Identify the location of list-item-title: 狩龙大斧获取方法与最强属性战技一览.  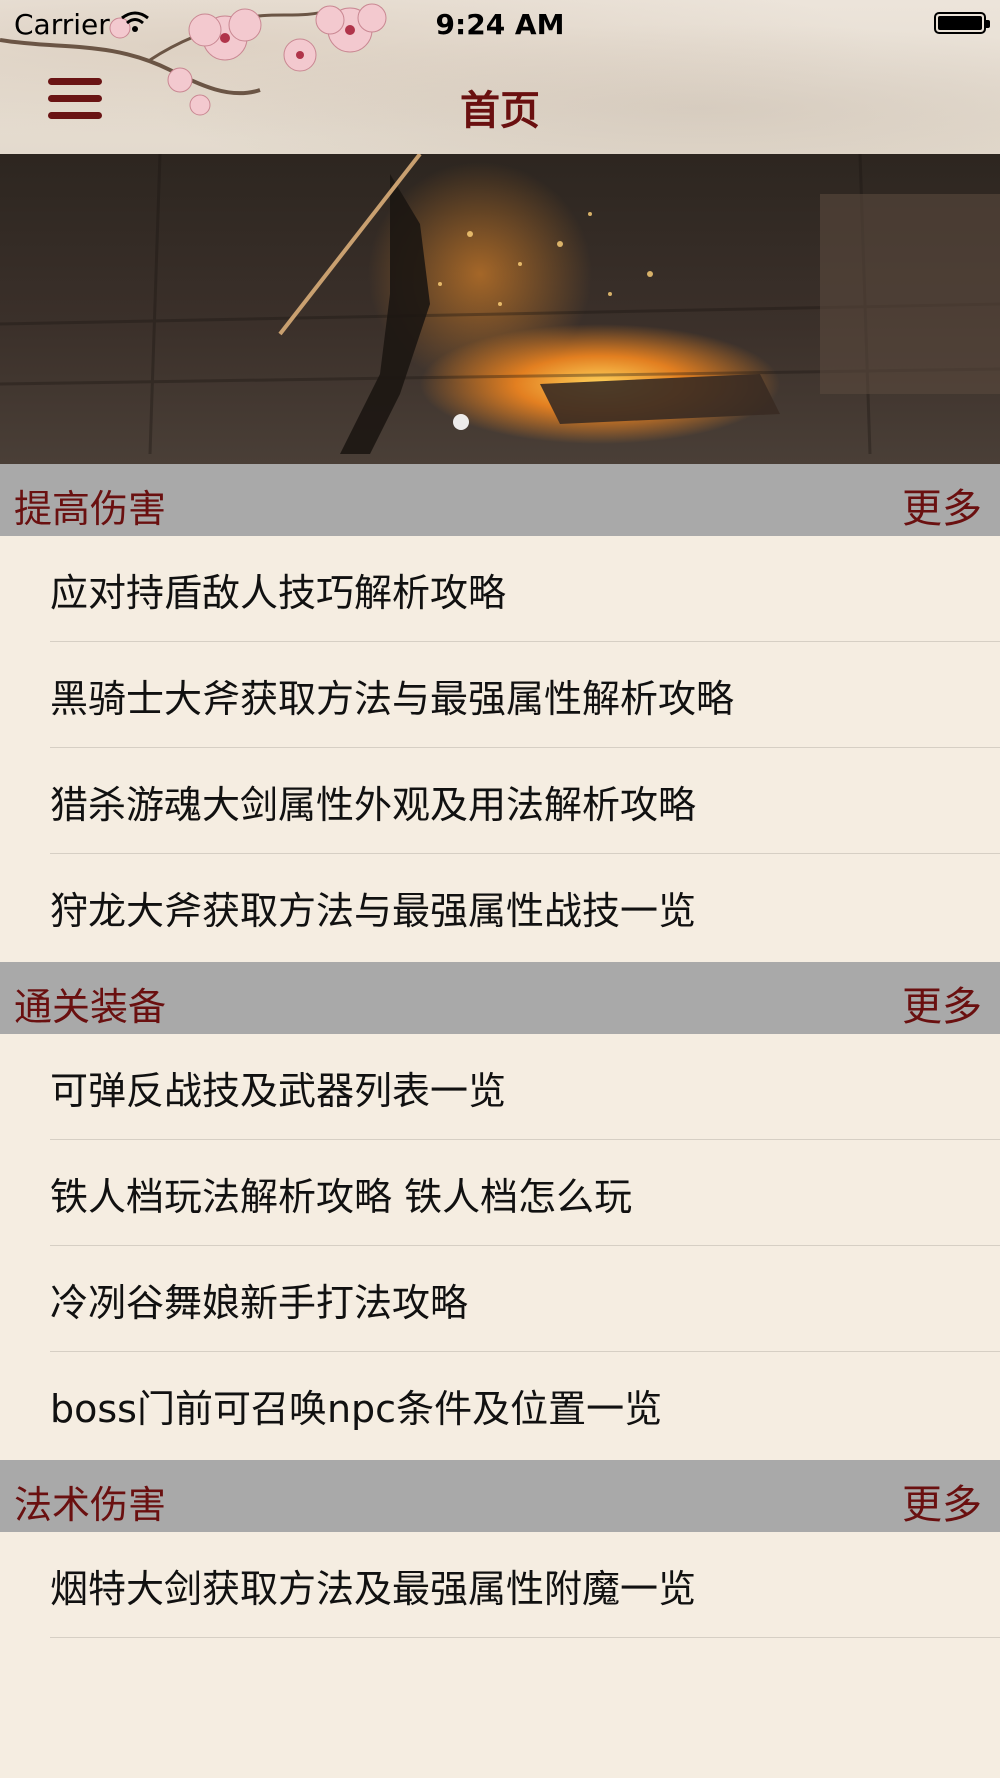
(373, 911).